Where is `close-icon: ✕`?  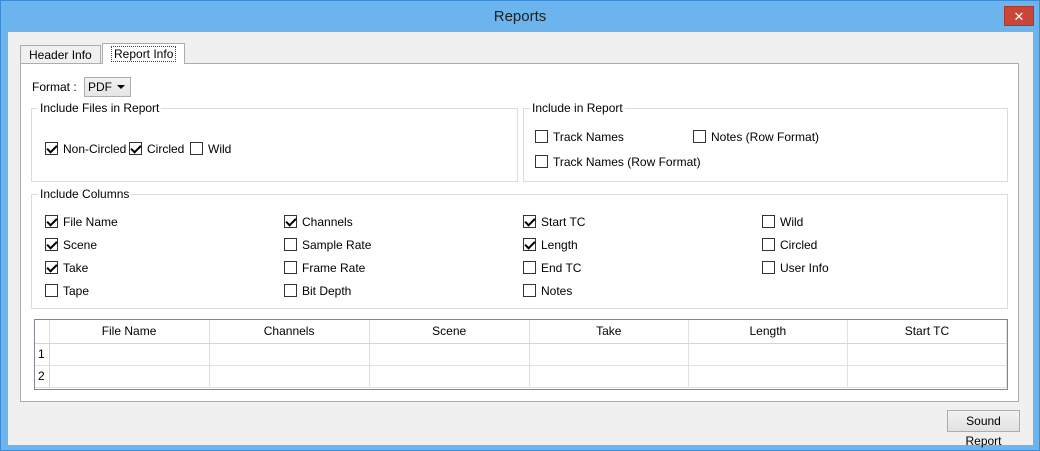 close-icon: ✕ is located at coordinates (1019, 16).